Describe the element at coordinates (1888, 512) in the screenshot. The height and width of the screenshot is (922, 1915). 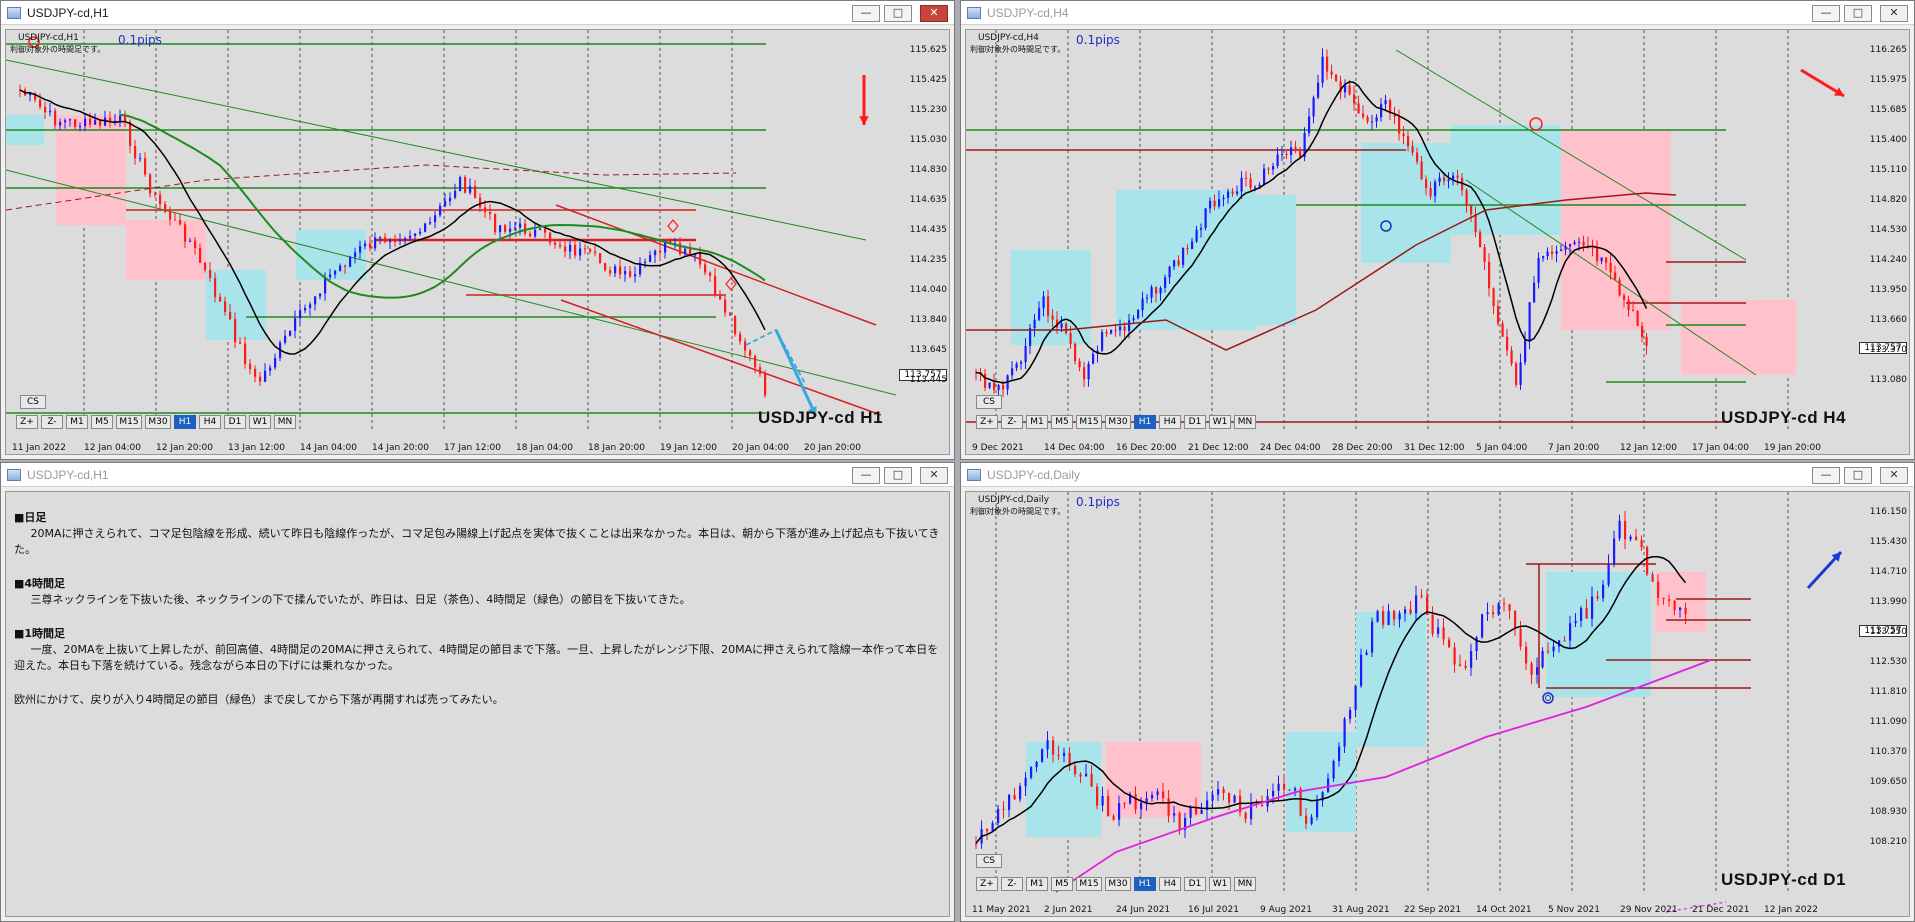
I see `price-tick-label: 116.150` at that location.